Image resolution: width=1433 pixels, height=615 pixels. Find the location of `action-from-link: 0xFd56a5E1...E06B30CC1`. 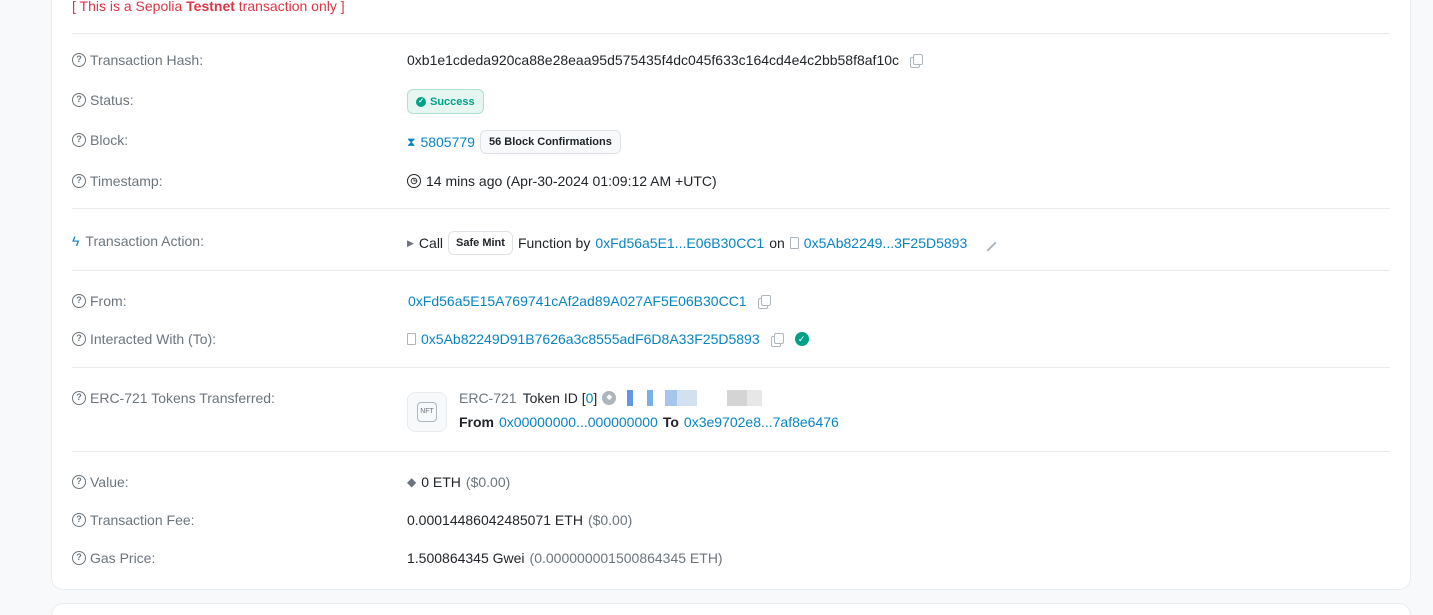

action-from-link: 0xFd56a5E1...E06B30CC1 is located at coordinates (679, 243).